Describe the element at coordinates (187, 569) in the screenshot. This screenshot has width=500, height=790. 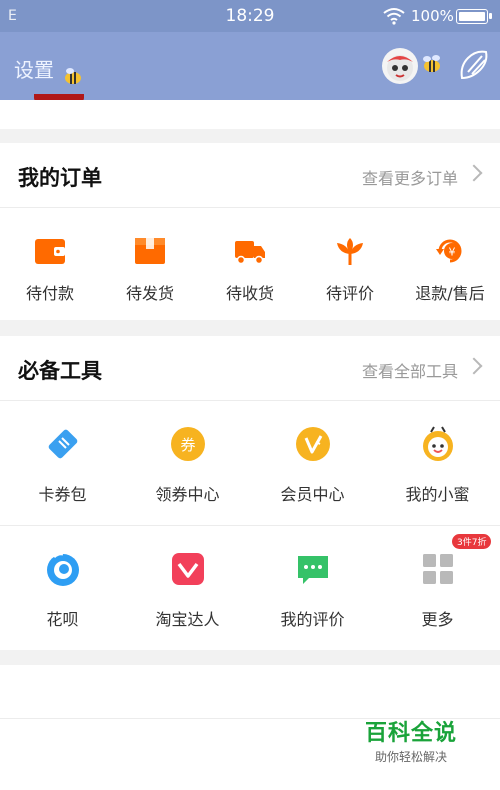
I see `daren-icon` at that location.